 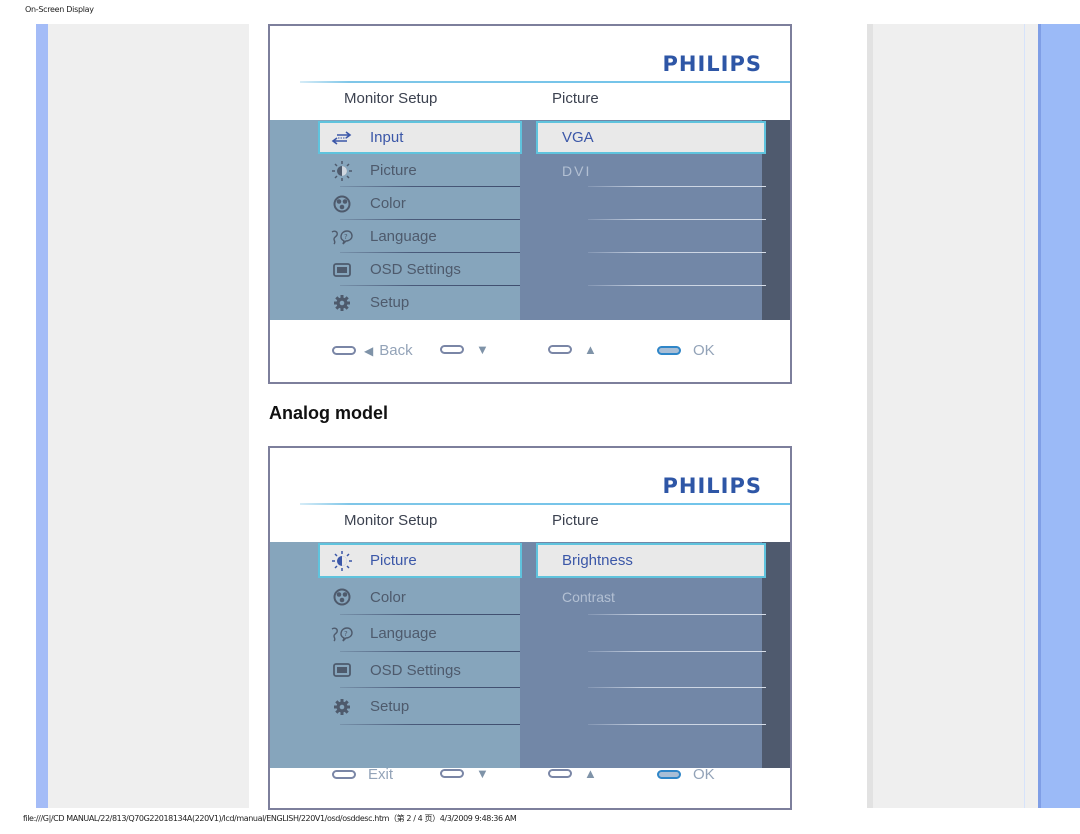 I want to click on submenu-item-vga: VGA, so click(x=651, y=137).